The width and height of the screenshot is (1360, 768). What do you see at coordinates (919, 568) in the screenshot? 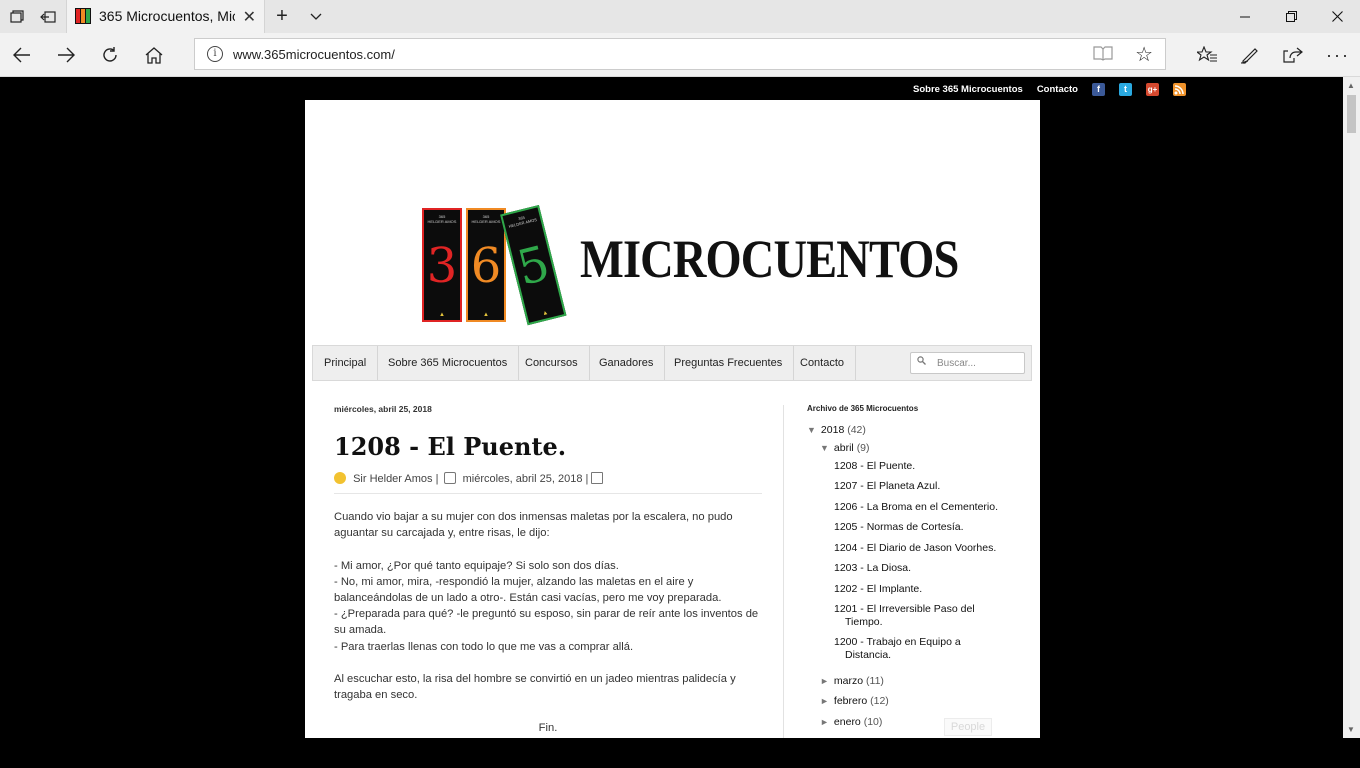
I see `archive-post-link: 1203 - La Diosa.` at bounding box center [919, 568].